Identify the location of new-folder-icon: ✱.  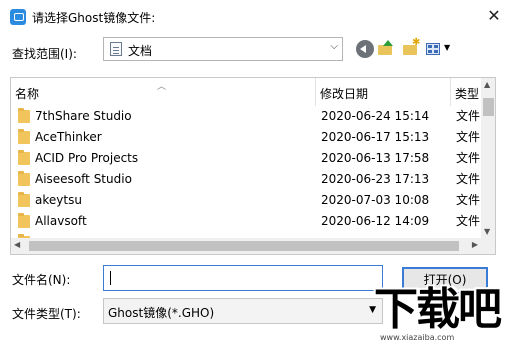
(411, 47).